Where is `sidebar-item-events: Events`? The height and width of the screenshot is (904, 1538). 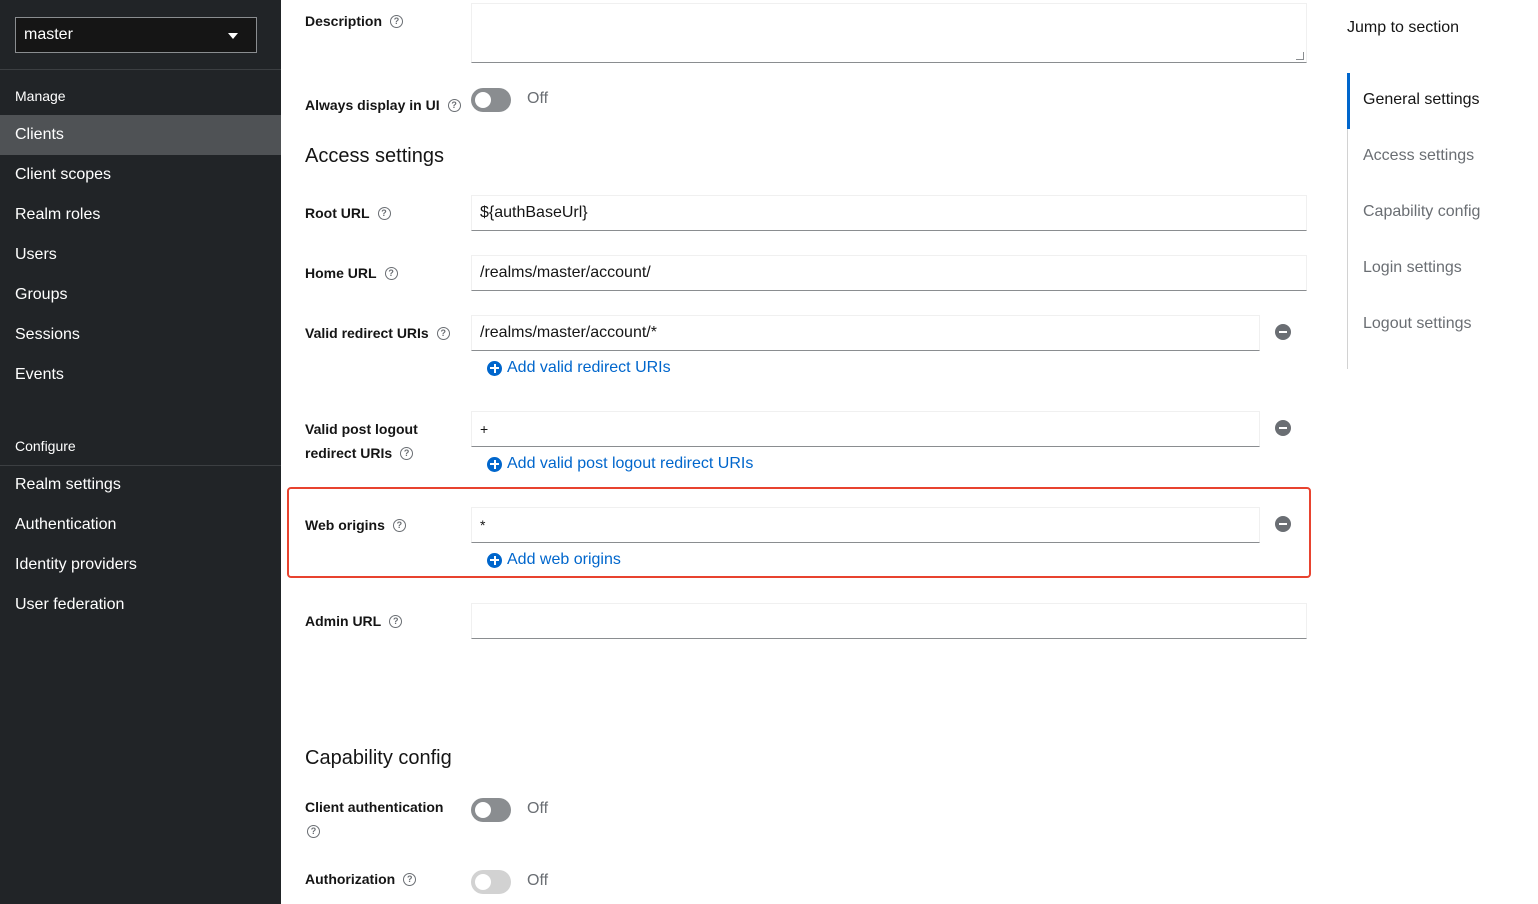
sidebar-item-events: Events is located at coordinates (140, 375).